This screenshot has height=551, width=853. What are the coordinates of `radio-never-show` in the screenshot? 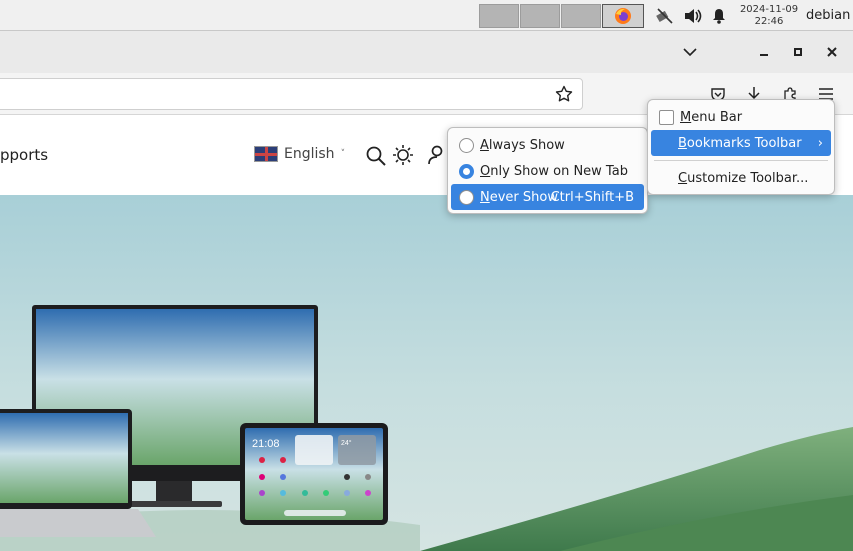 It's located at (466, 197).